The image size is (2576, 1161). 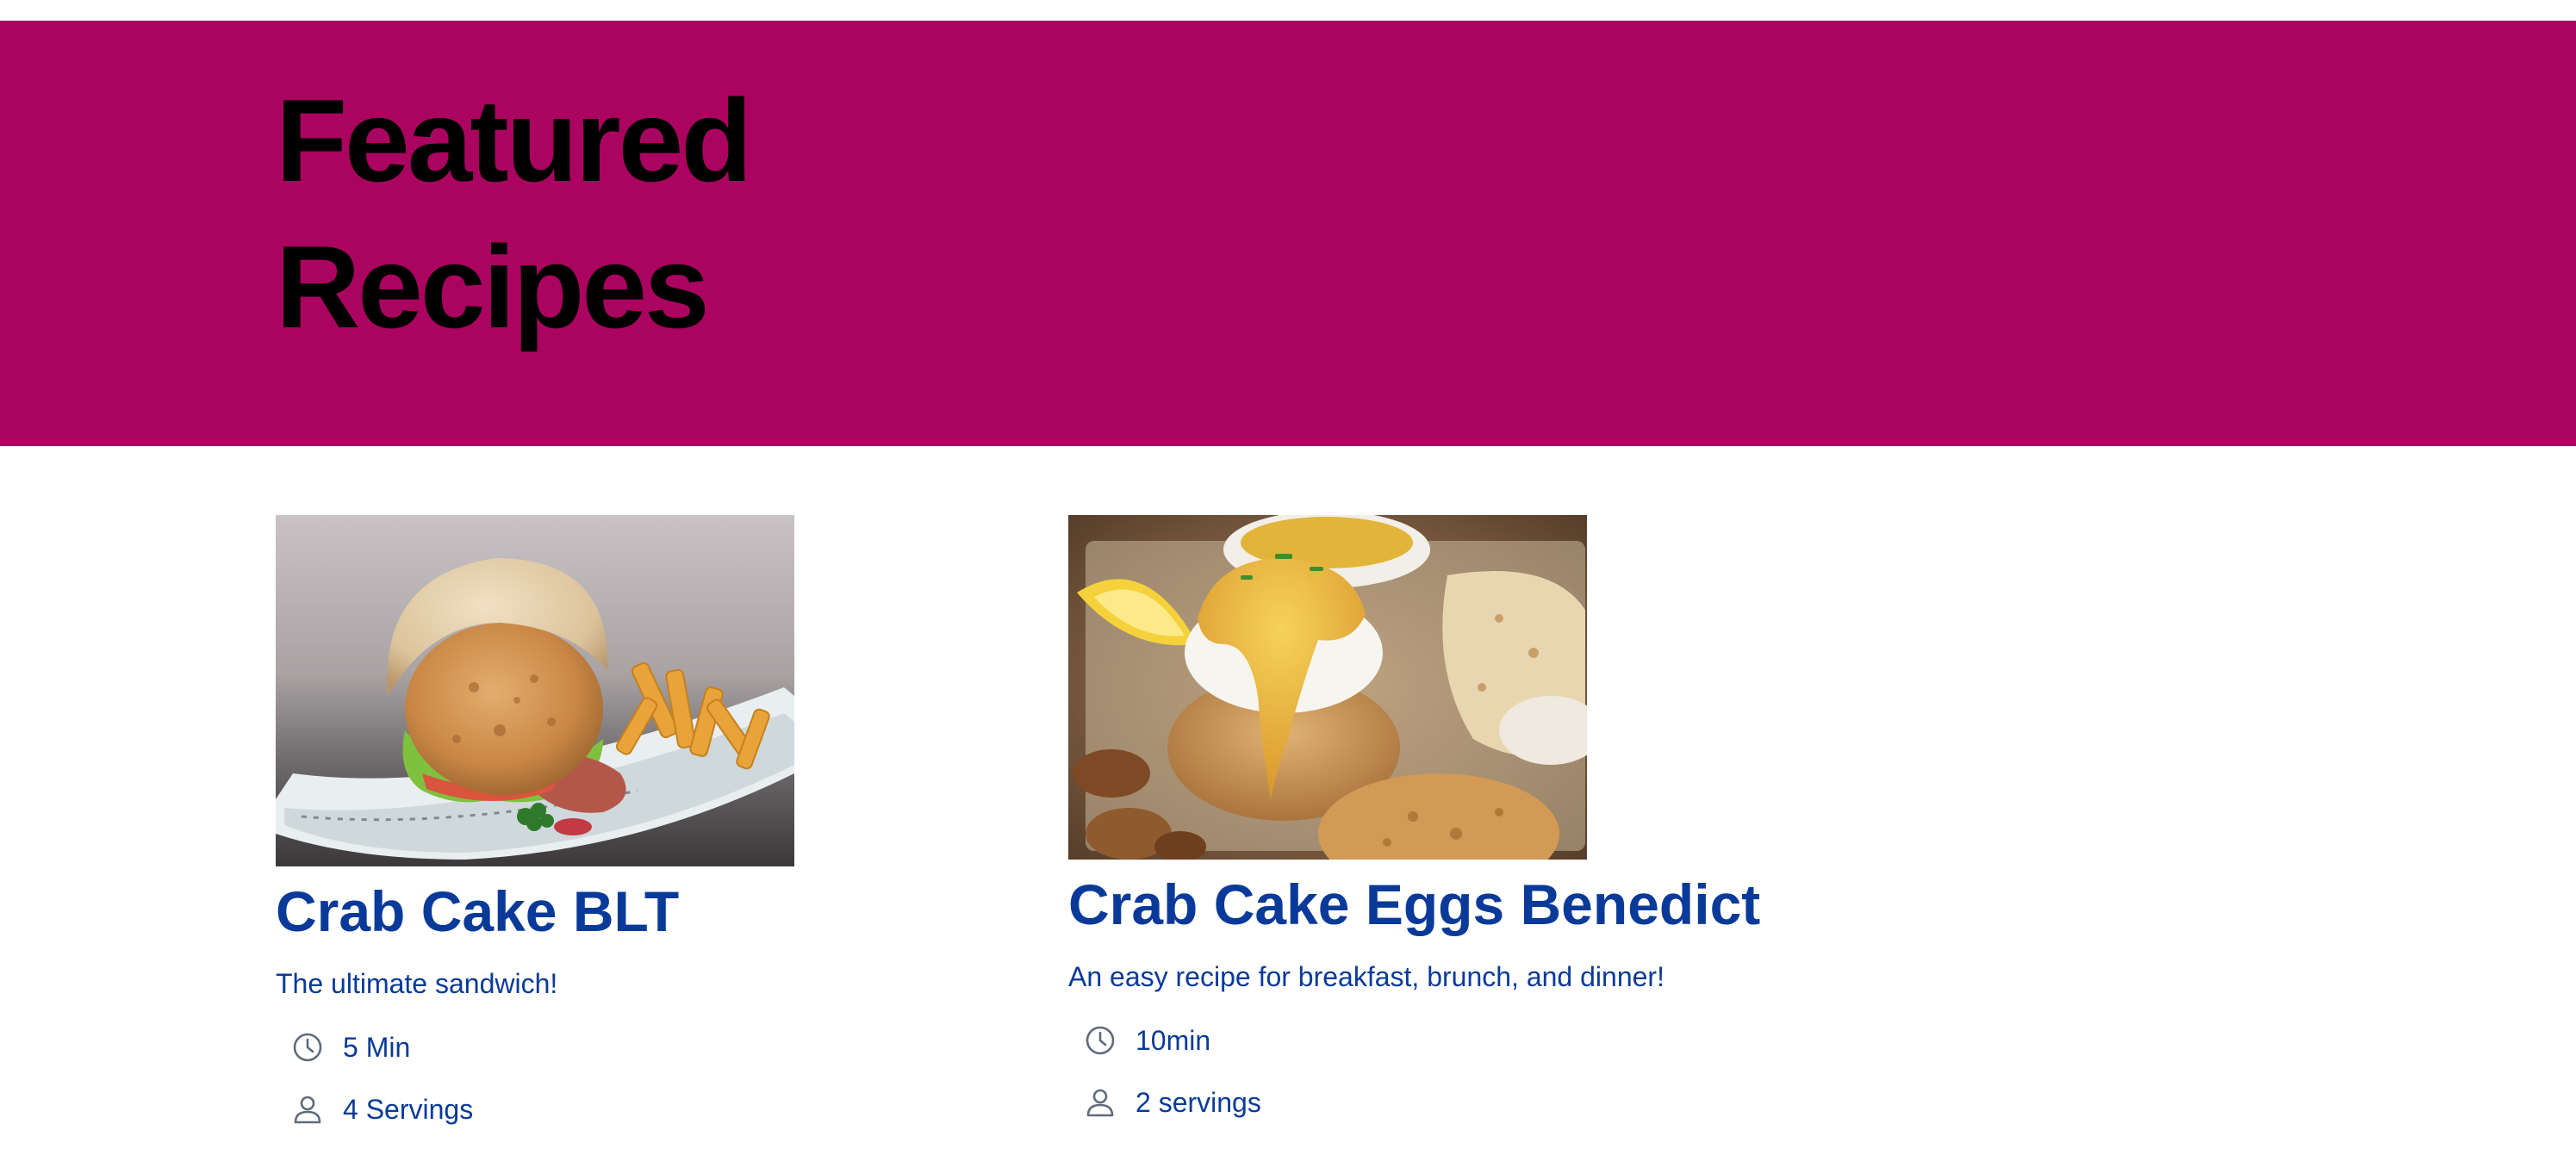 I want to click on recipe-servings: 4 Servings, so click(x=535, y=1109).